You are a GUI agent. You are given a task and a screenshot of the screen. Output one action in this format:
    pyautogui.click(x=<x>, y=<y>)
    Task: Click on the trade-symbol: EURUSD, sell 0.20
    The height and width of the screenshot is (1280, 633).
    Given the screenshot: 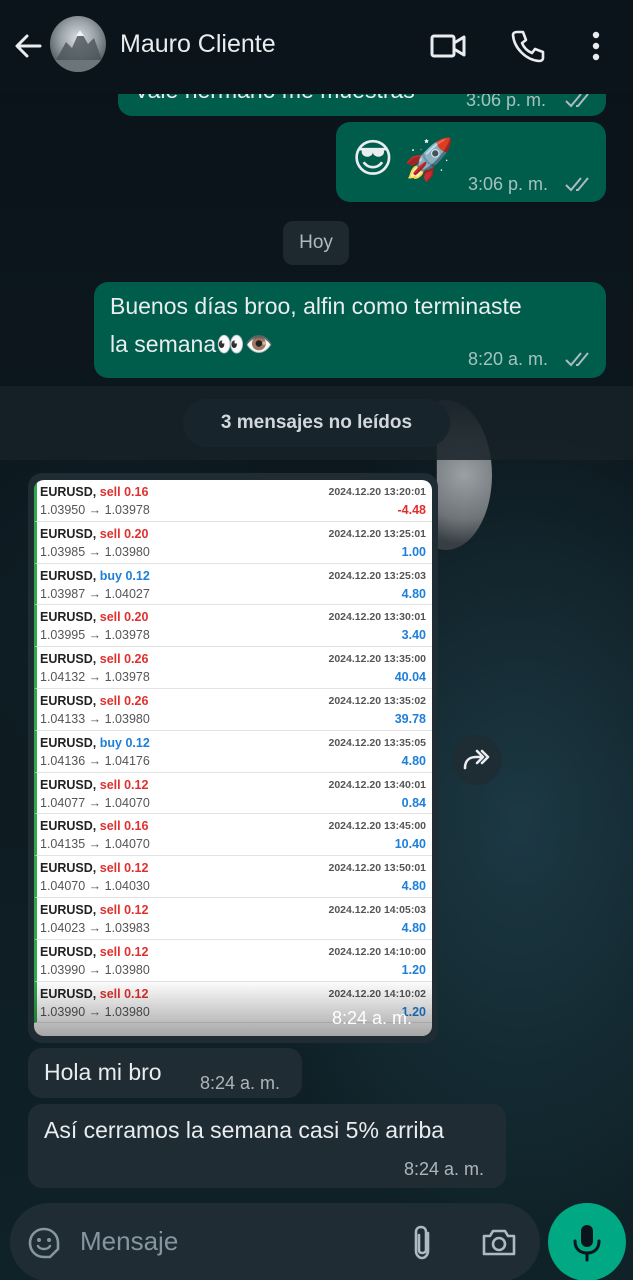 What is the action you would take?
    pyautogui.click(x=94, y=534)
    